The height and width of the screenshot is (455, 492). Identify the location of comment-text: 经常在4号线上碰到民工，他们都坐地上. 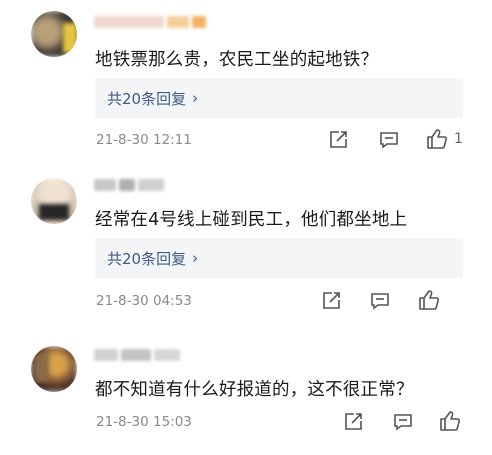
(251, 220).